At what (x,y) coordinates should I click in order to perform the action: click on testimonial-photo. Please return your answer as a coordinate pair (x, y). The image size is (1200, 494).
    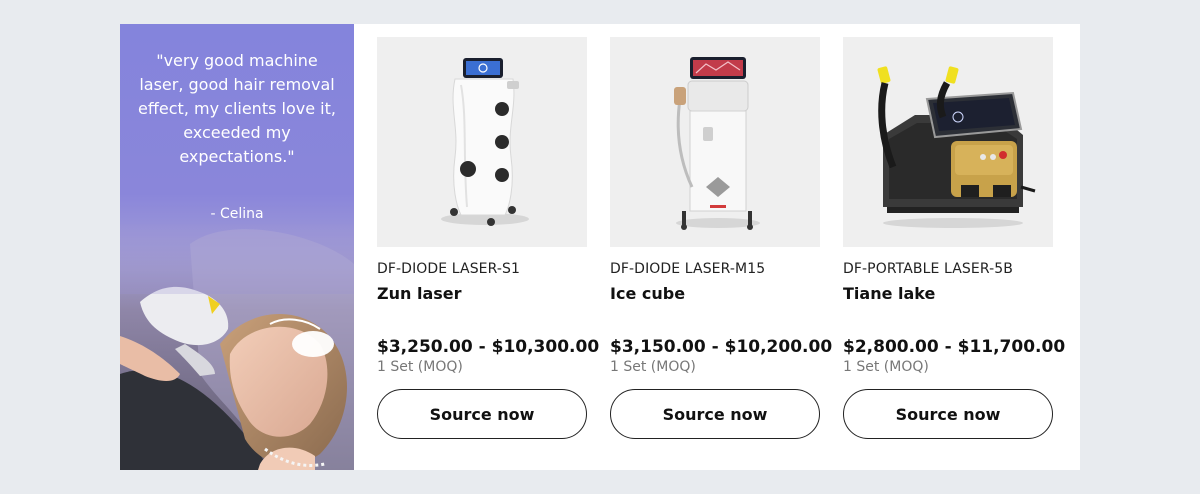
    Looking at the image, I should click on (237, 347).